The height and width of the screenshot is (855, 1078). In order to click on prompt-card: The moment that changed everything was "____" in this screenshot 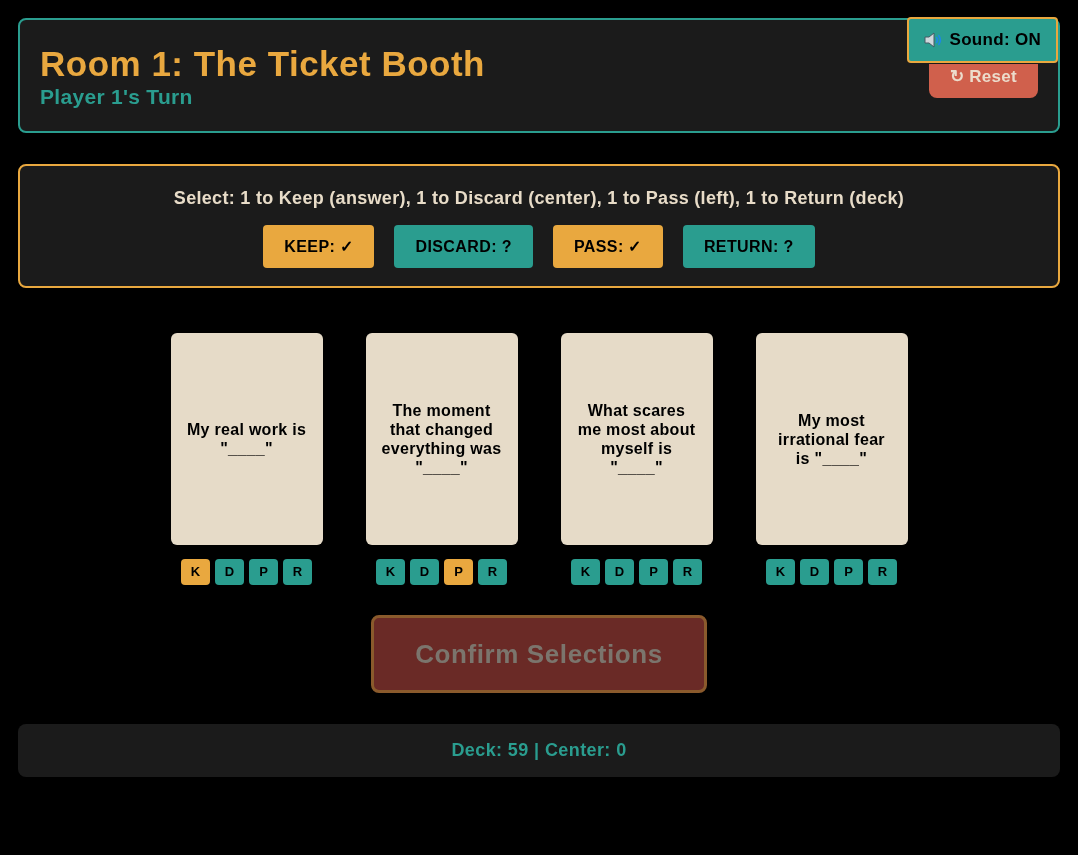, I will do `click(441, 439)`.